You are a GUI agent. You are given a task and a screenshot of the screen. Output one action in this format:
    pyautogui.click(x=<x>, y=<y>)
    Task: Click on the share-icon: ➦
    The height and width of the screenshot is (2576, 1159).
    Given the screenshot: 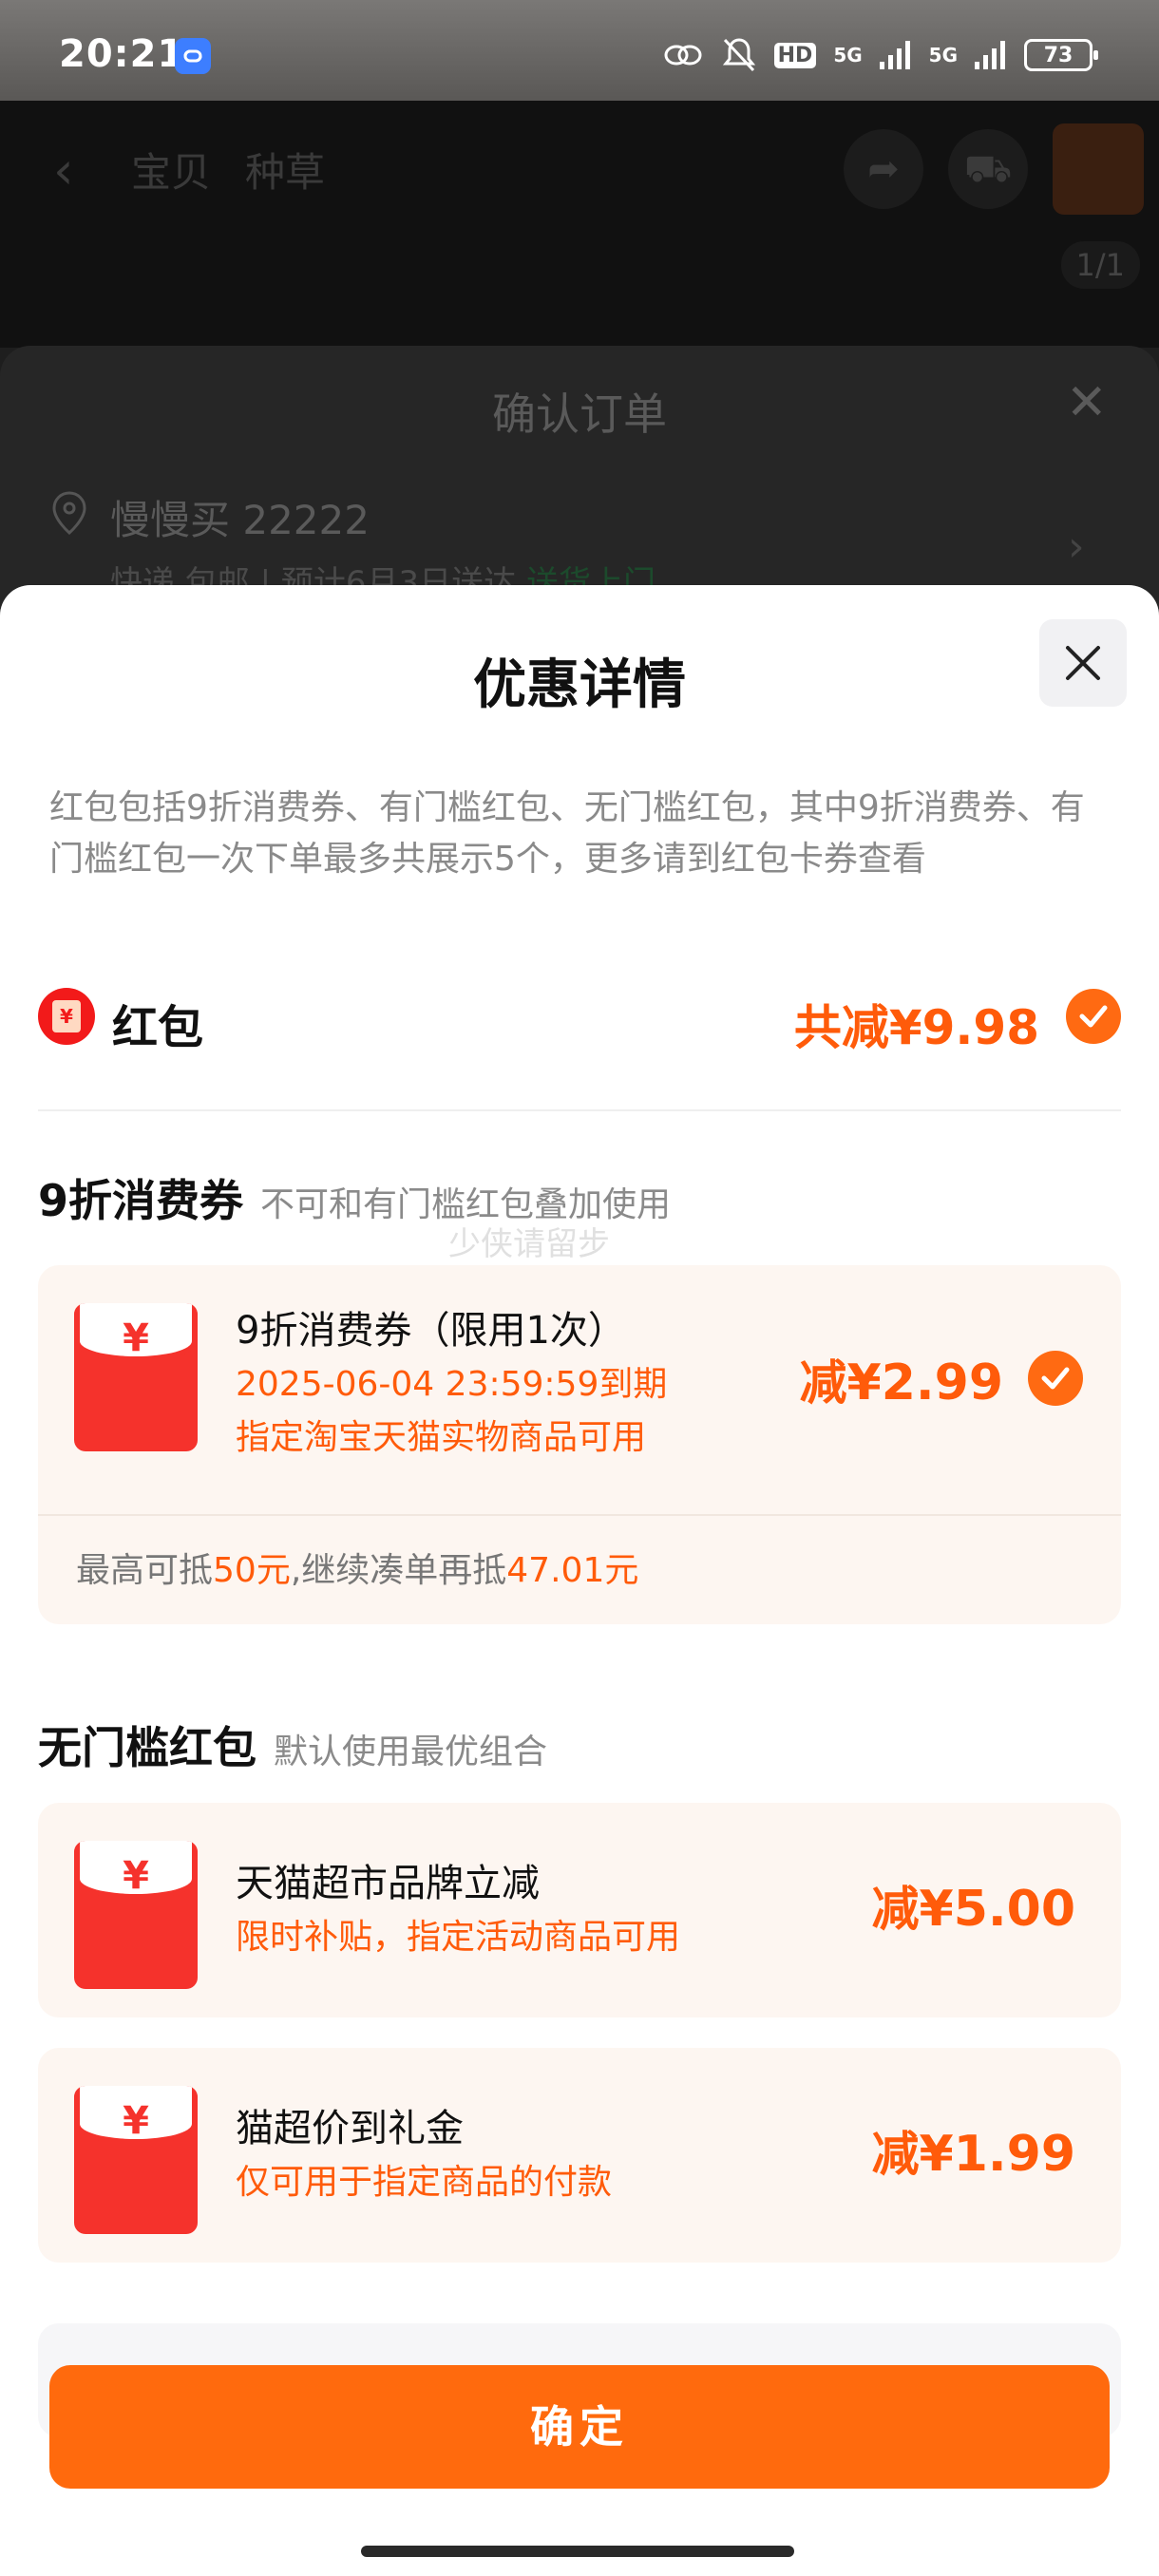 What is the action you would take?
    pyautogui.click(x=883, y=169)
    